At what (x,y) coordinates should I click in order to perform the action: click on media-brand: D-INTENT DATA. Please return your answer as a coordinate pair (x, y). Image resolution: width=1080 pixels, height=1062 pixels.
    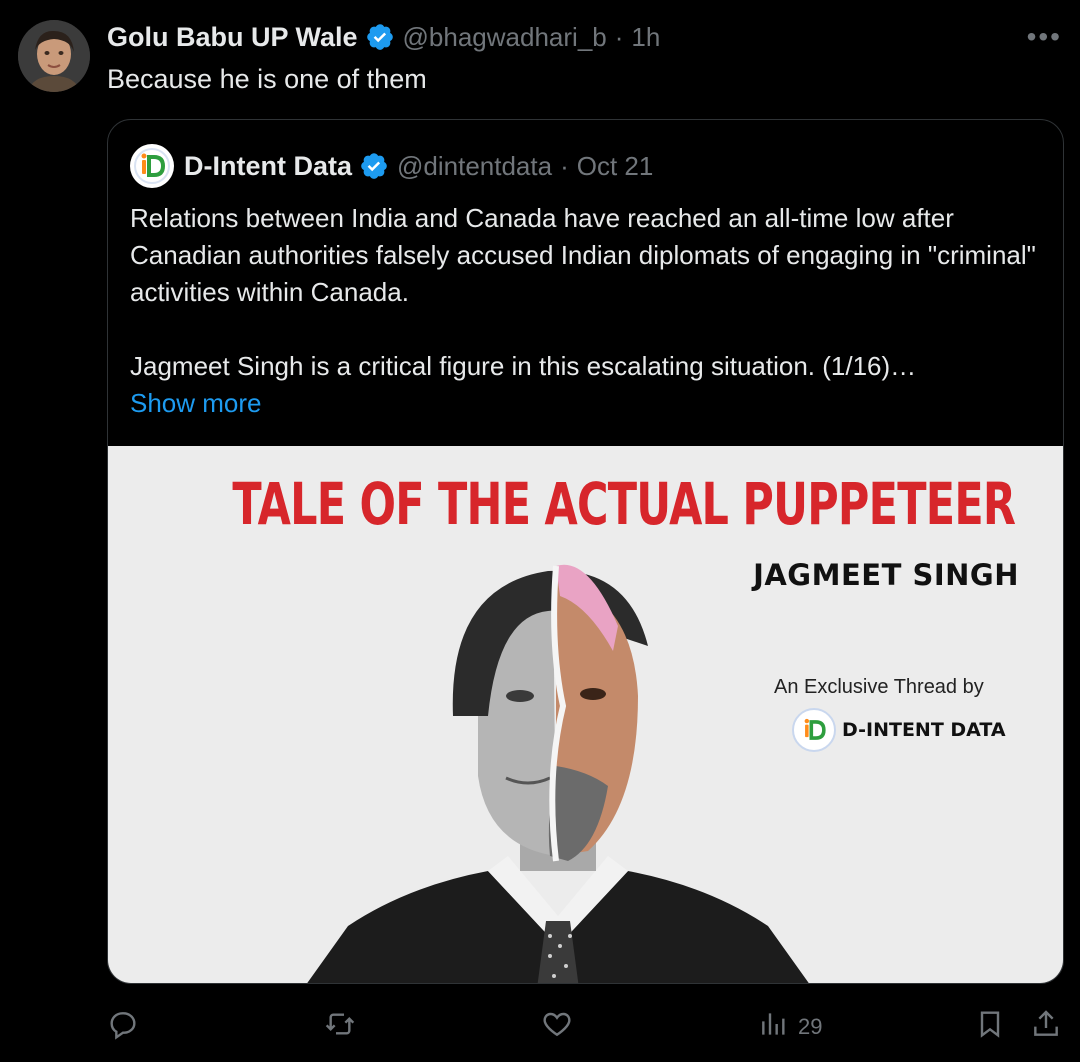
    Looking at the image, I should click on (899, 730).